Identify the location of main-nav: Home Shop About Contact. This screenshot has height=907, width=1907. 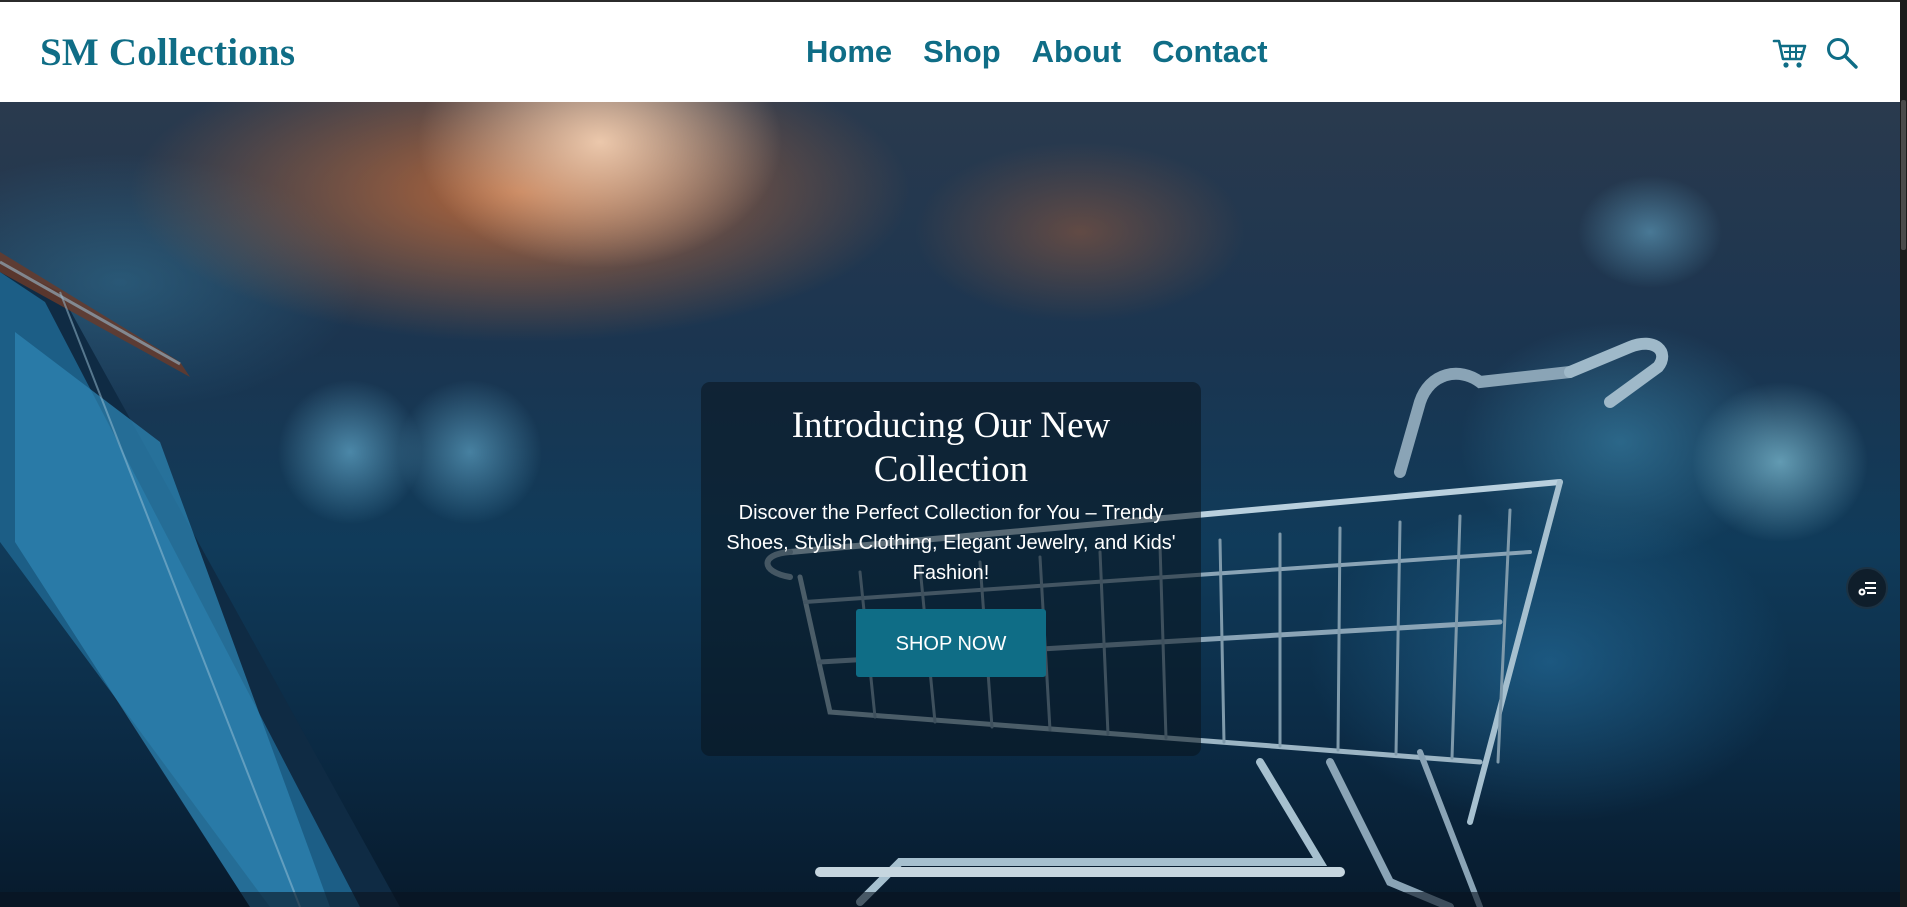
(1037, 52).